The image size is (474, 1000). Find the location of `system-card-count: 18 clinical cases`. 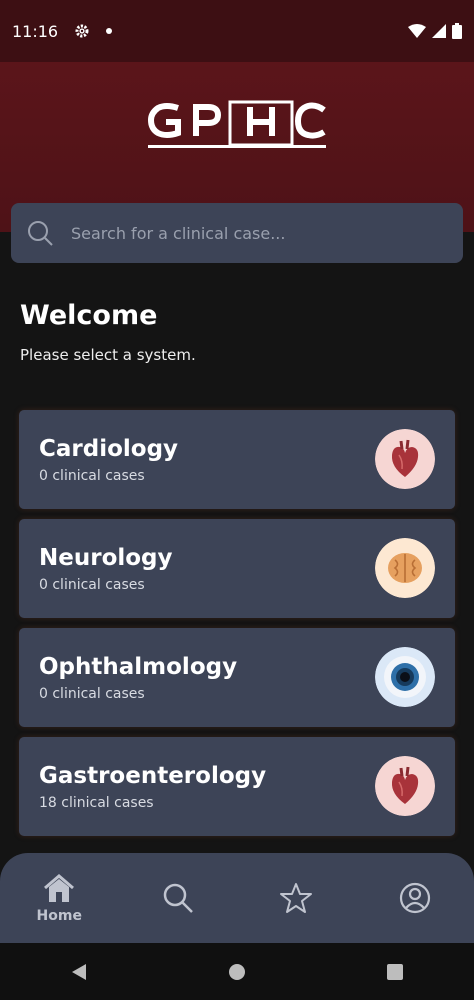

system-card-count: 18 clinical cases is located at coordinates (96, 803).